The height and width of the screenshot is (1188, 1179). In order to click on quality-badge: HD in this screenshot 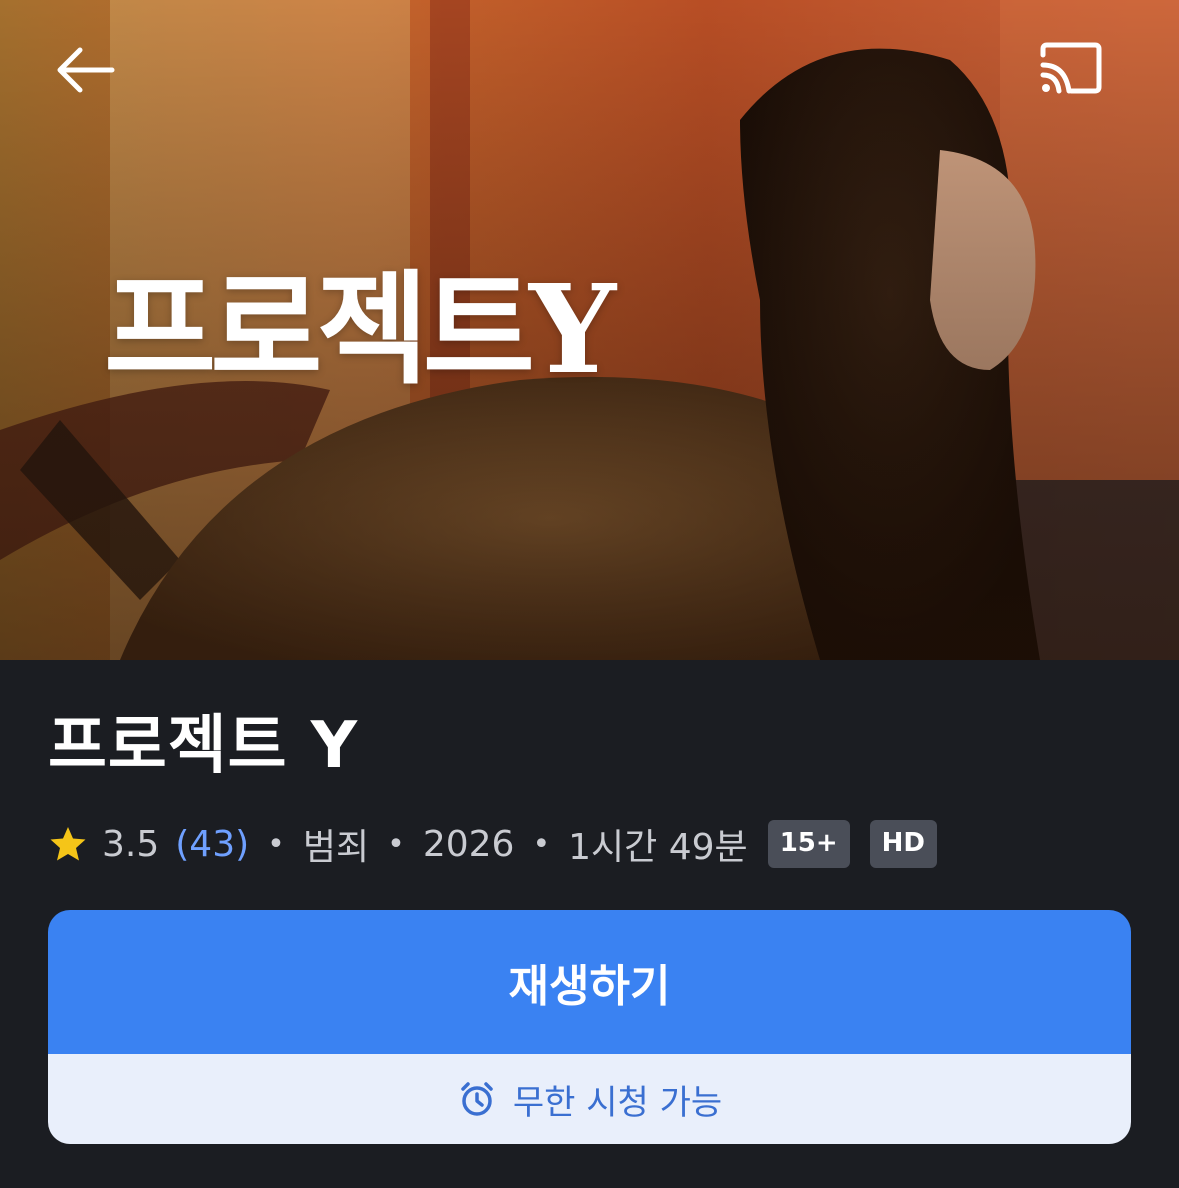, I will do `click(903, 844)`.